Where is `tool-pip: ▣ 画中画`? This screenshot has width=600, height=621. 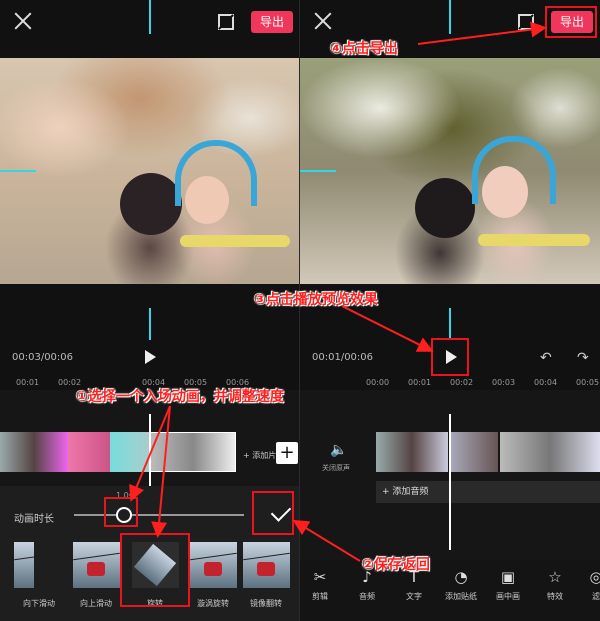 tool-pip: ▣ 画中画 is located at coordinates (508, 585).